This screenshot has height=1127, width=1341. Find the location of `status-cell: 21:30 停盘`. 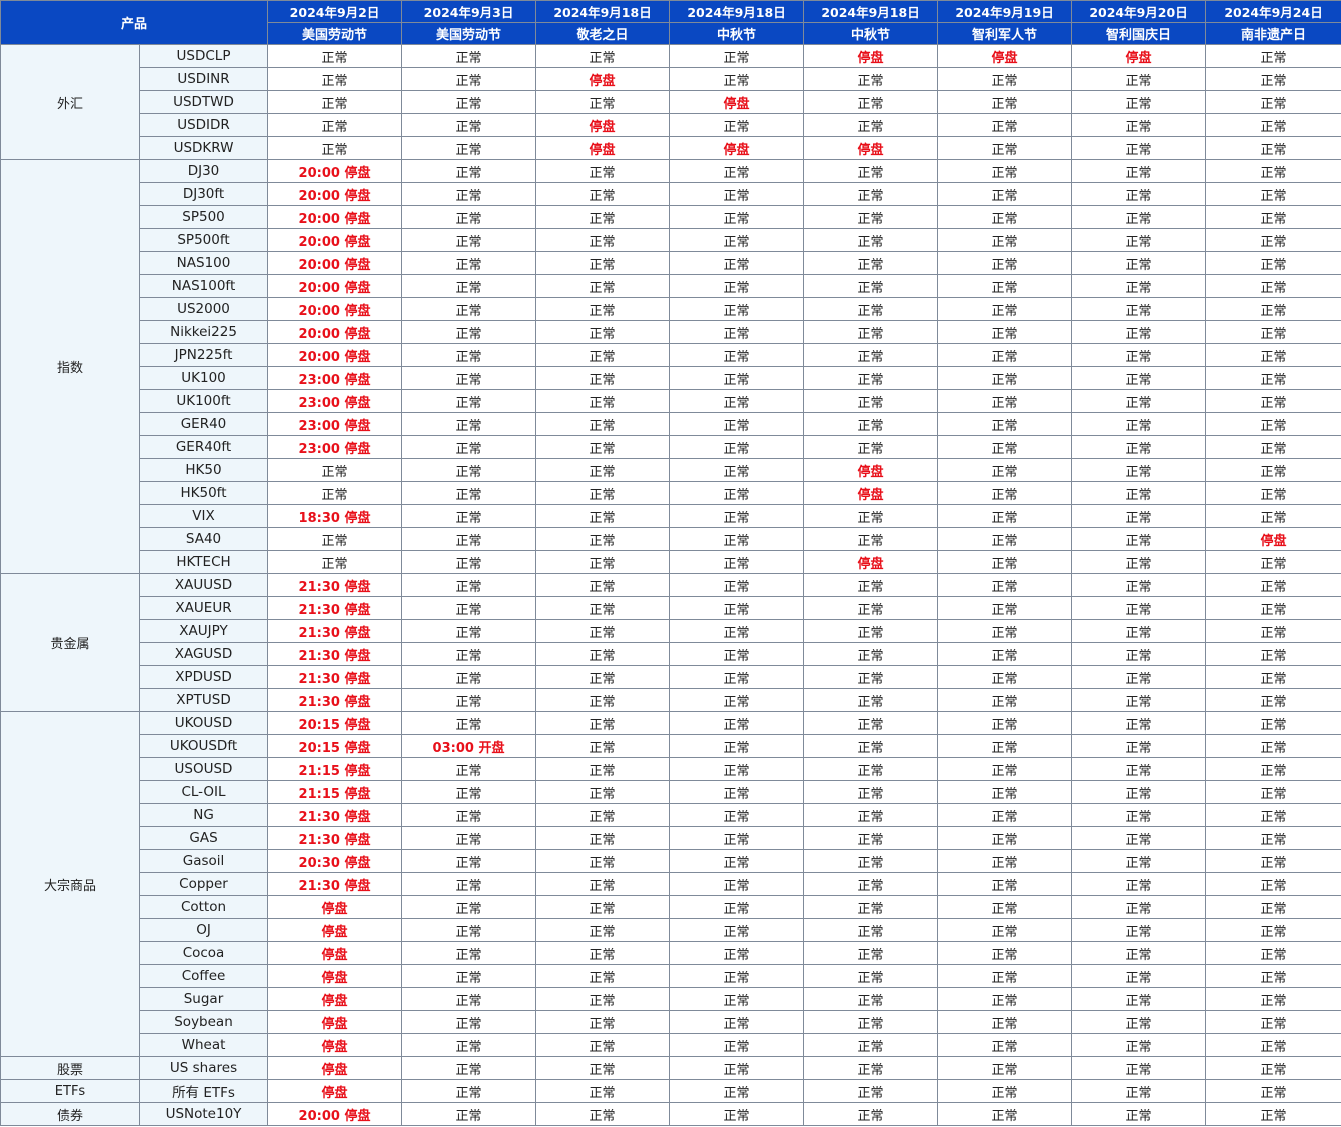

status-cell: 21:30 停盘 is located at coordinates (335, 631).